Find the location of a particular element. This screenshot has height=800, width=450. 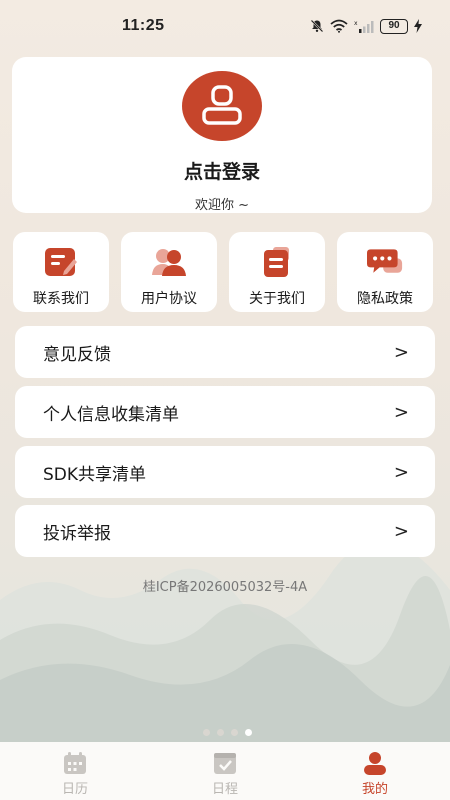

bottom-tab-bar: 日历 日程 我的 is located at coordinates (225, 771).